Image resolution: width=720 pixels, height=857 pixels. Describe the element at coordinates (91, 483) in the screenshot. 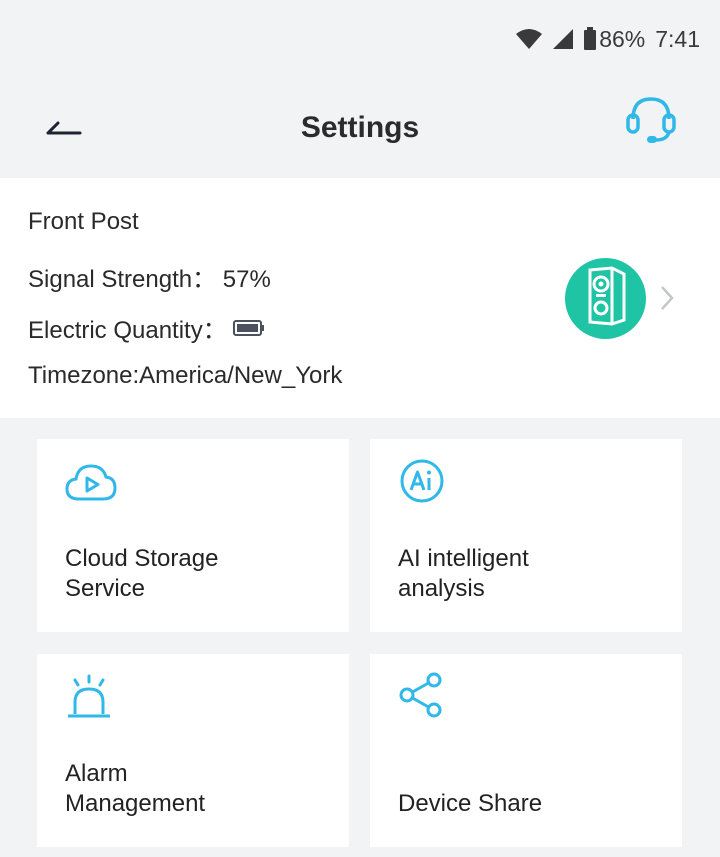

I see `cloud-play-icon` at that location.